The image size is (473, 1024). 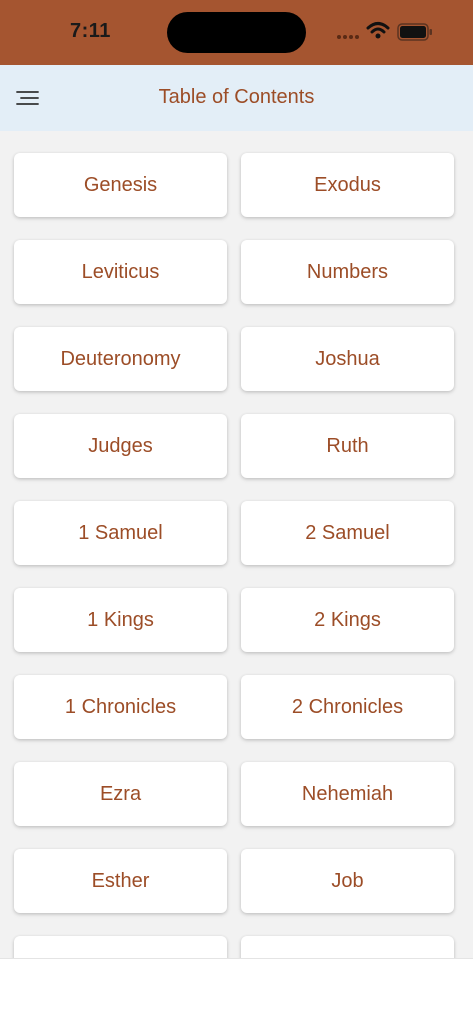 What do you see at coordinates (120, 881) in the screenshot?
I see `book-button-esther: Esther` at bounding box center [120, 881].